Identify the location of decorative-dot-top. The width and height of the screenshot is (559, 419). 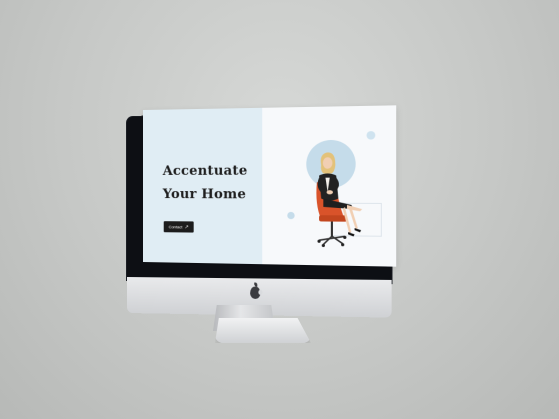
(371, 135).